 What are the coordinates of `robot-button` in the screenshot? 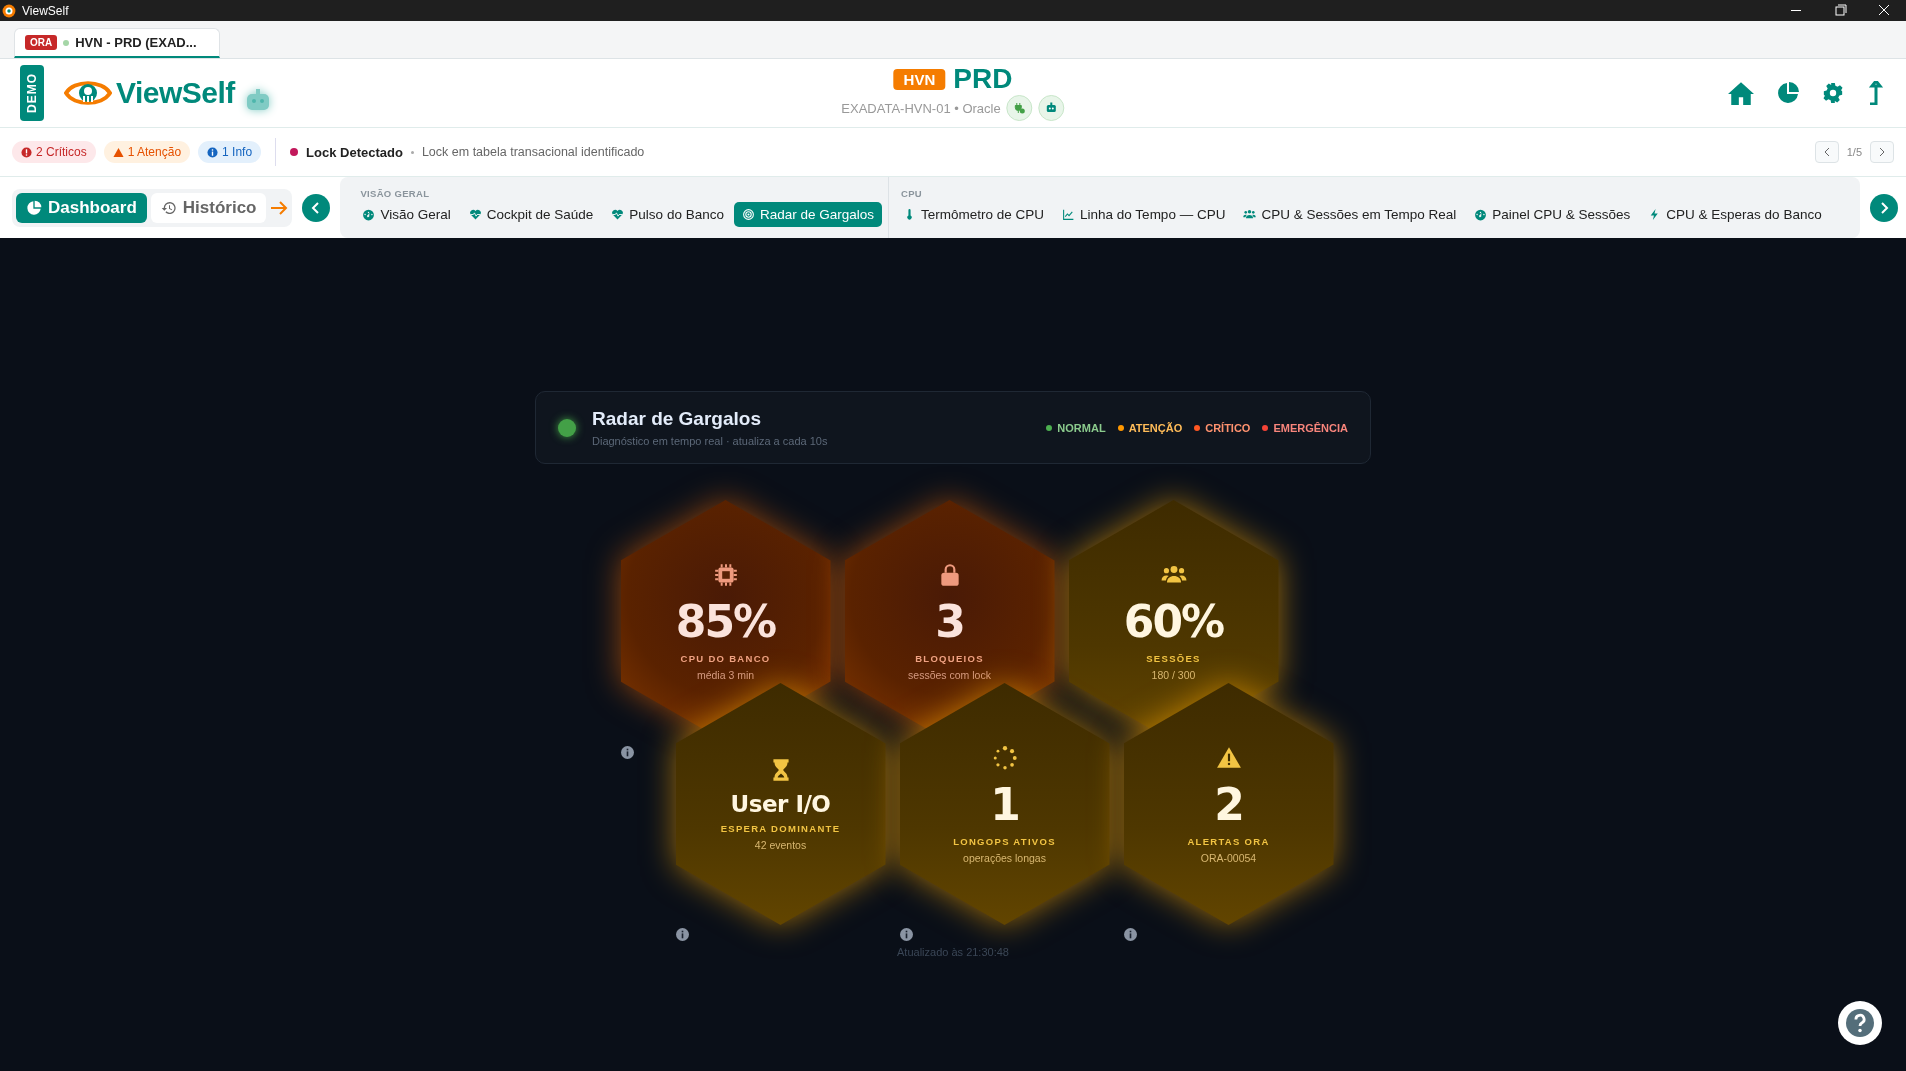 It's located at (1051, 108).